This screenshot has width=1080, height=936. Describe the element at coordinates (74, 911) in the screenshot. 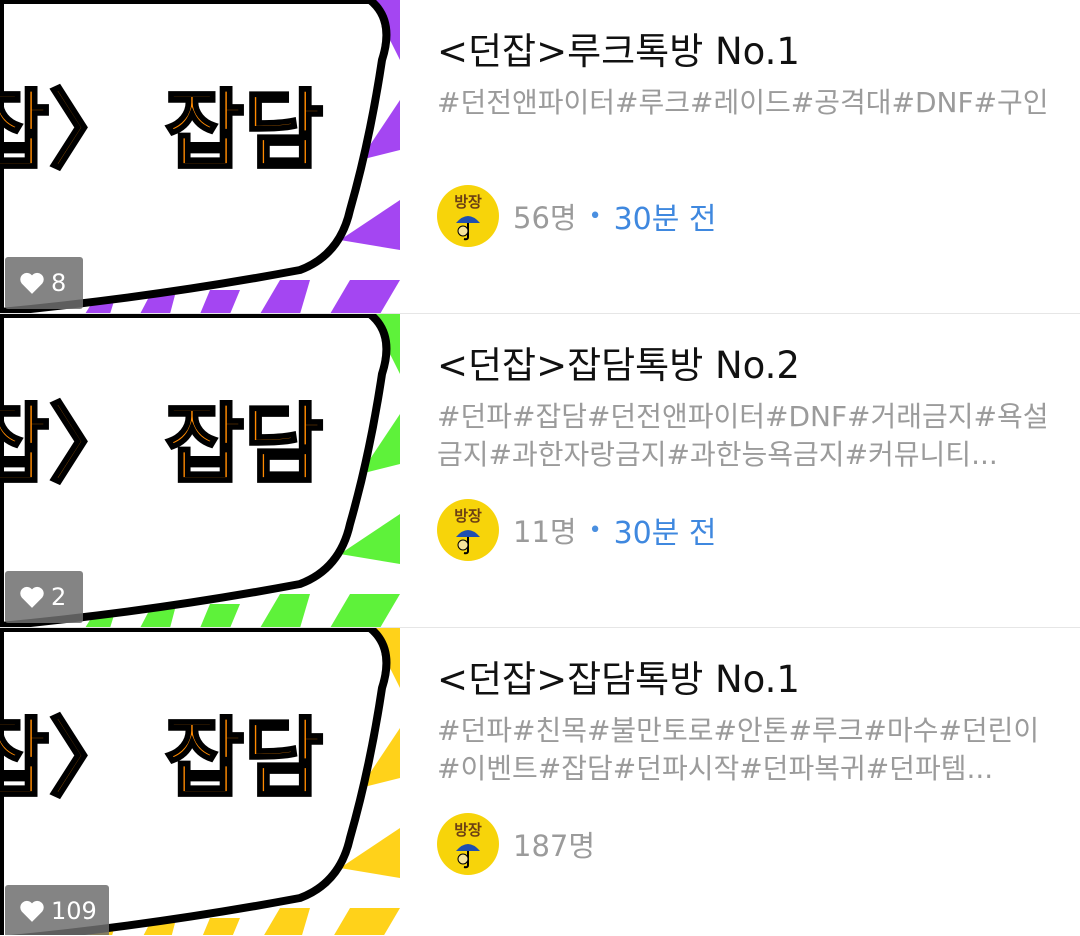

I see `likes-count: 109` at that location.